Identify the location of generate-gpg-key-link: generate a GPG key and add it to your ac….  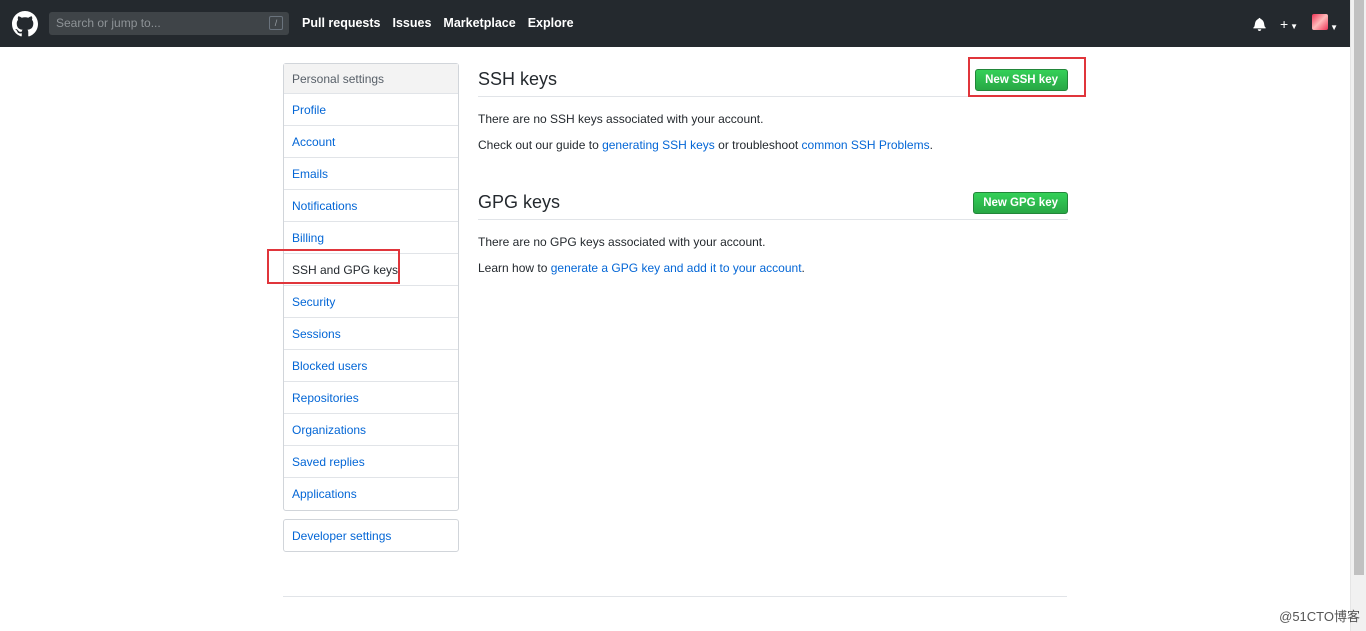
(676, 268).